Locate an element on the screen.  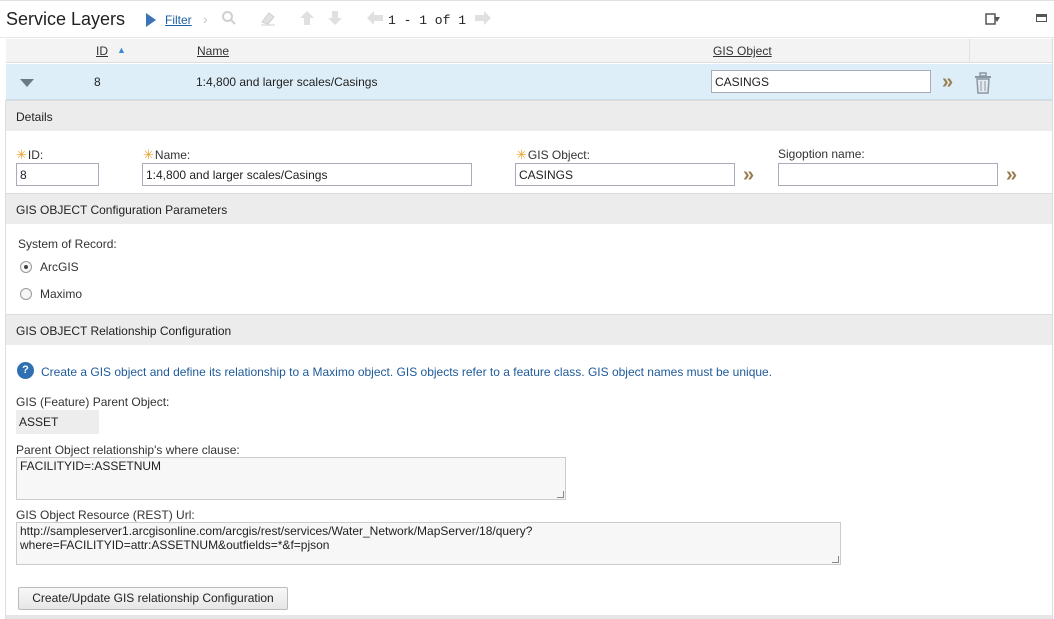
search-icon is located at coordinates (229, 19).